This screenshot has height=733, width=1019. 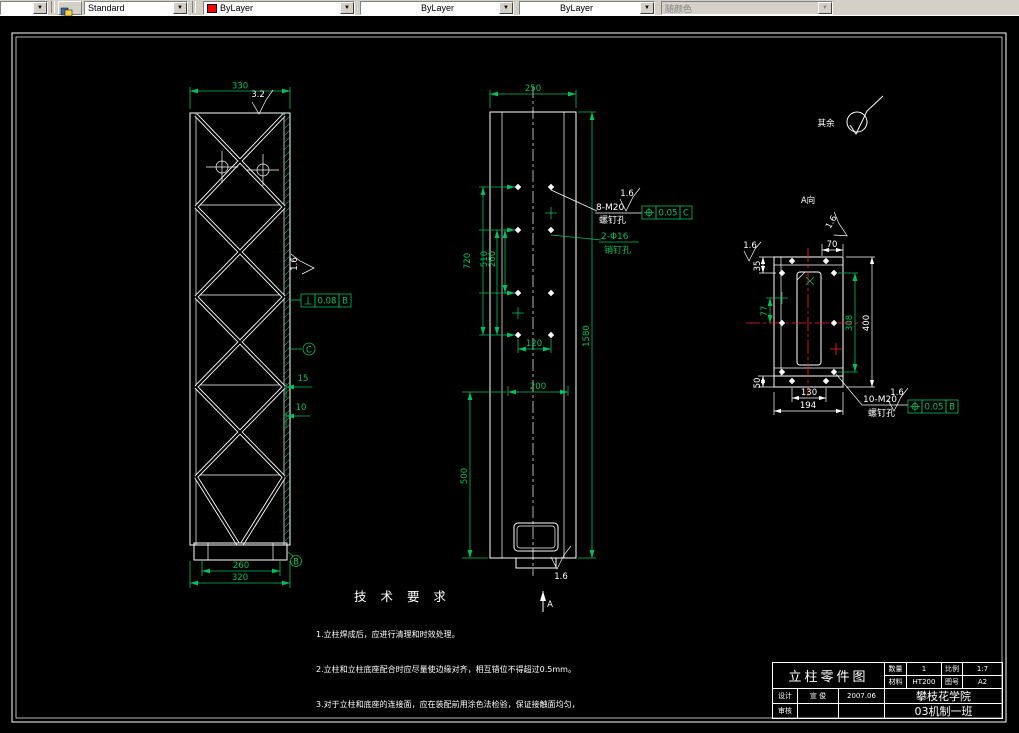 I want to click on chamfer-mark, so click(x=810, y=281).